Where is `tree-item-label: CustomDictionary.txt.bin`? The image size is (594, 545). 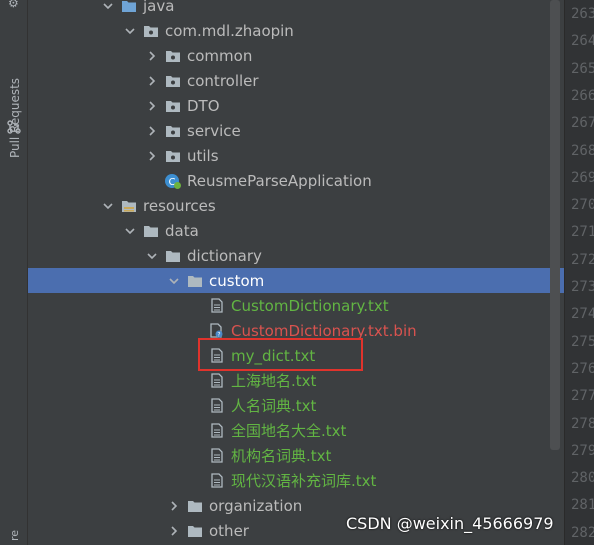
tree-item-label: CustomDictionary.txt.bin is located at coordinates (324, 330).